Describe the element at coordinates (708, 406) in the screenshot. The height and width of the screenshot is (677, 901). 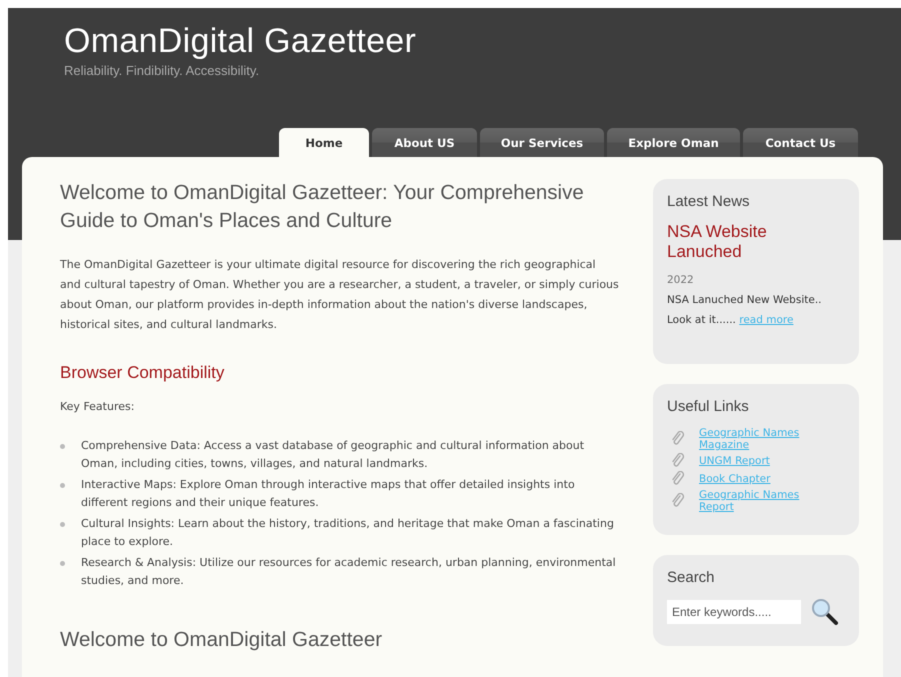
I see `panel-title: Useful Links` at that location.